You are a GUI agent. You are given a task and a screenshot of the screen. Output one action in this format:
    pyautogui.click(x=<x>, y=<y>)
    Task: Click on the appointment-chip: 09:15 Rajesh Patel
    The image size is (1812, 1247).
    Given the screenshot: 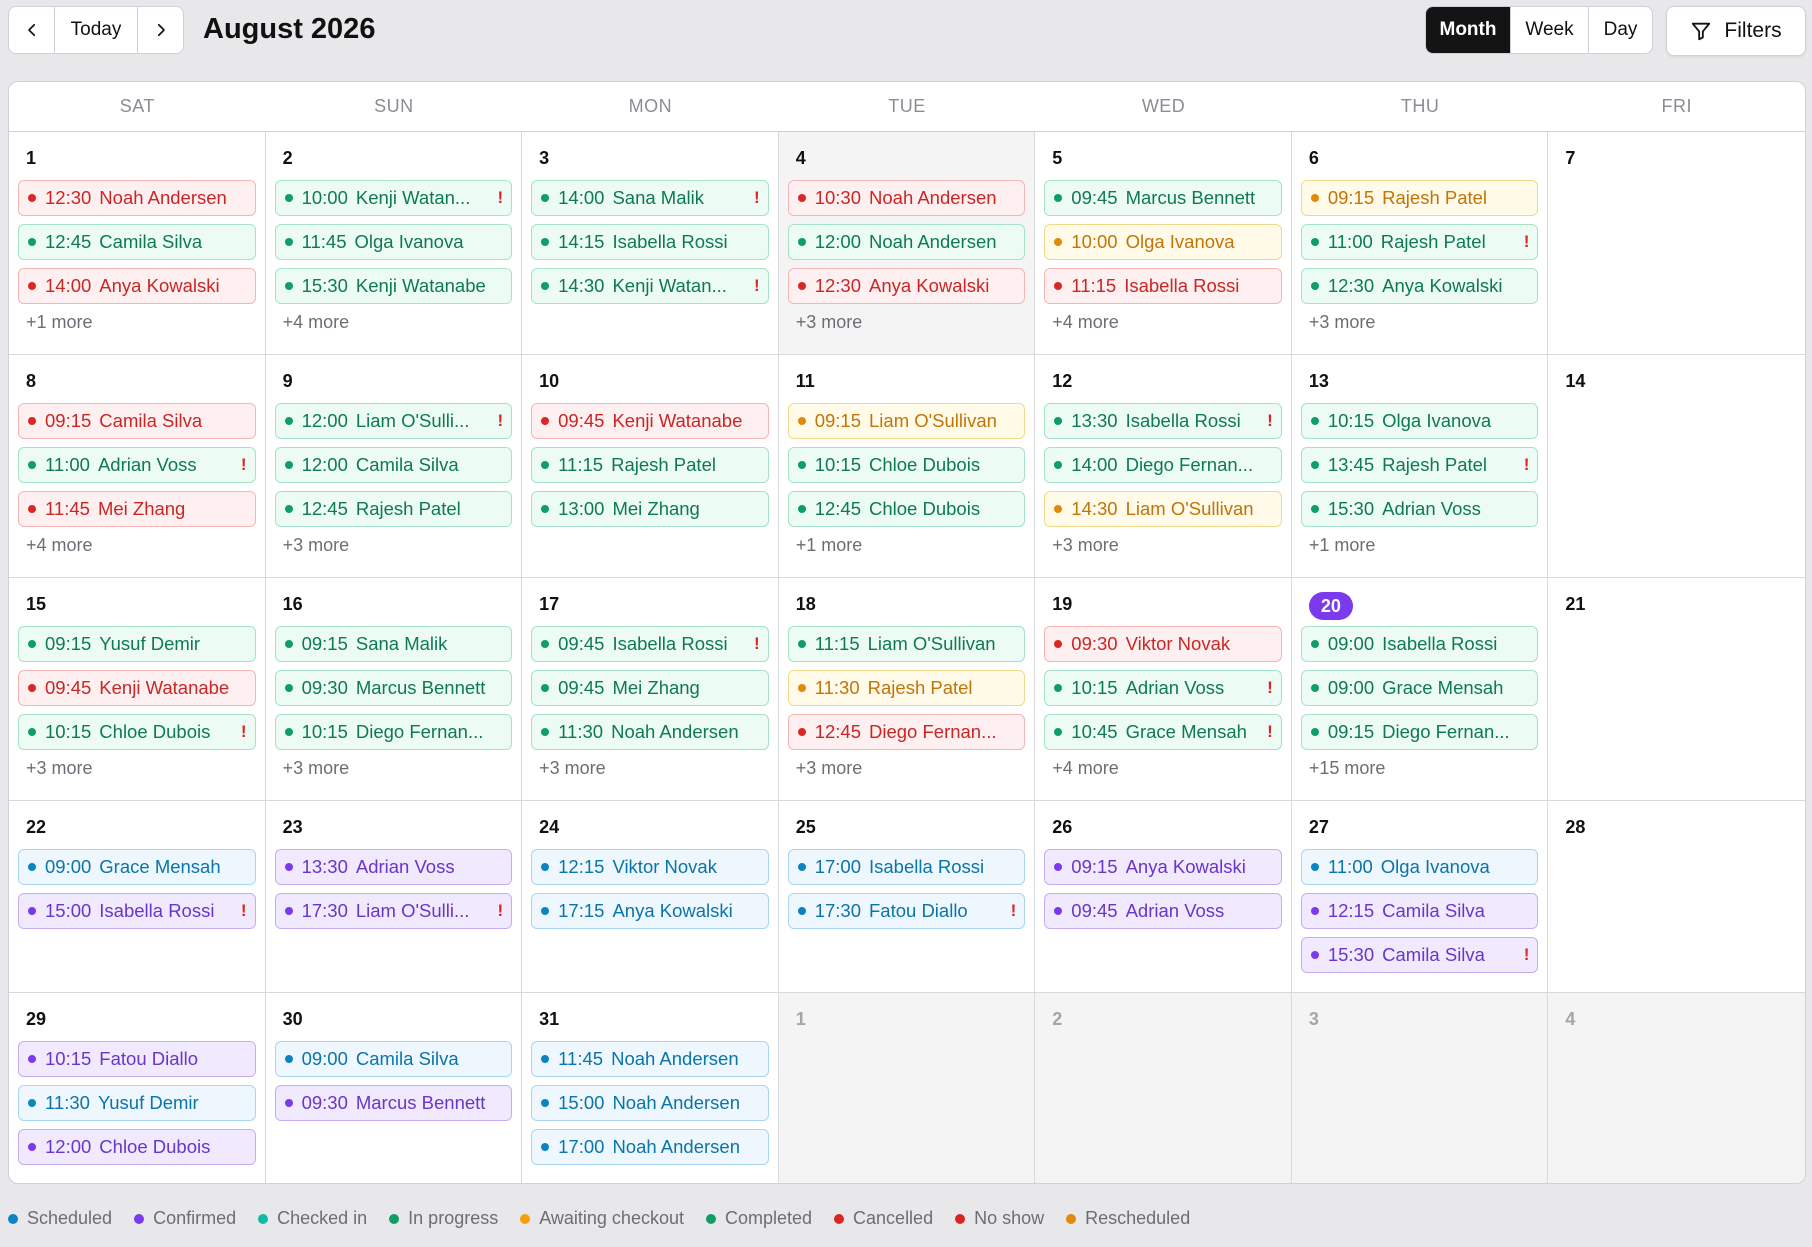 What is the action you would take?
    pyautogui.click(x=1419, y=198)
    